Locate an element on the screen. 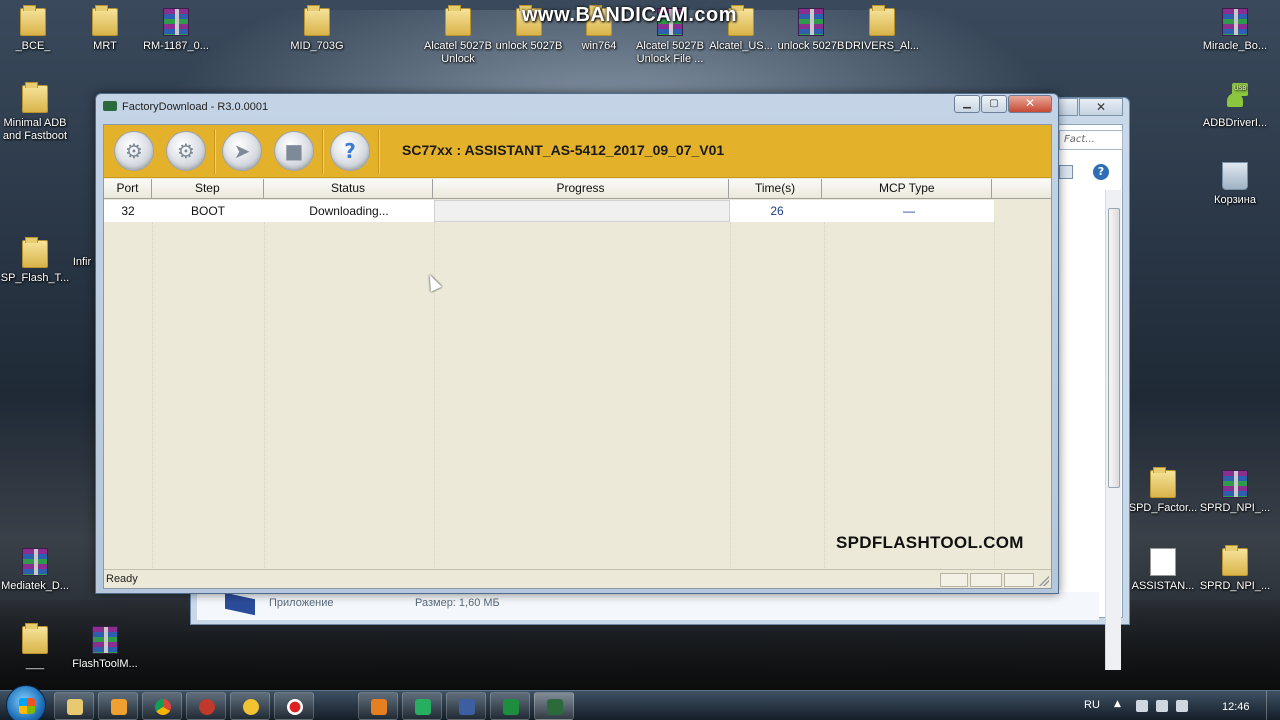 Image resolution: width=1280 pixels, height=720 pixels. gears-icon: ⚙ is located at coordinates (186, 151).